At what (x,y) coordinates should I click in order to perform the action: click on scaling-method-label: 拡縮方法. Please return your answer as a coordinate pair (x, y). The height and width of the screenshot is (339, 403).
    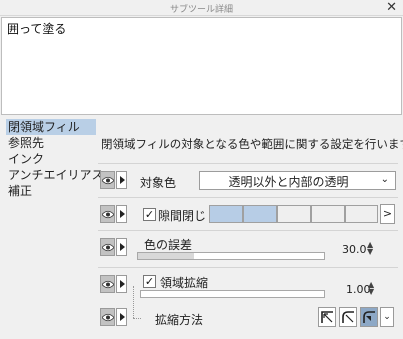
    Looking at the image, I should click on (179, 320).